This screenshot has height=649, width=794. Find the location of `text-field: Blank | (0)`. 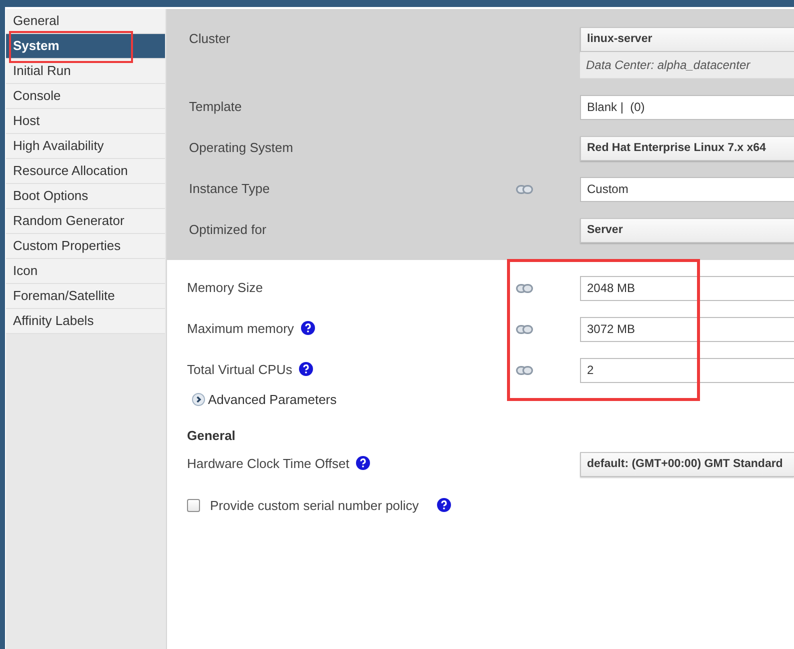

text-field: Blank | (0) is located at coordinates (687, 107).